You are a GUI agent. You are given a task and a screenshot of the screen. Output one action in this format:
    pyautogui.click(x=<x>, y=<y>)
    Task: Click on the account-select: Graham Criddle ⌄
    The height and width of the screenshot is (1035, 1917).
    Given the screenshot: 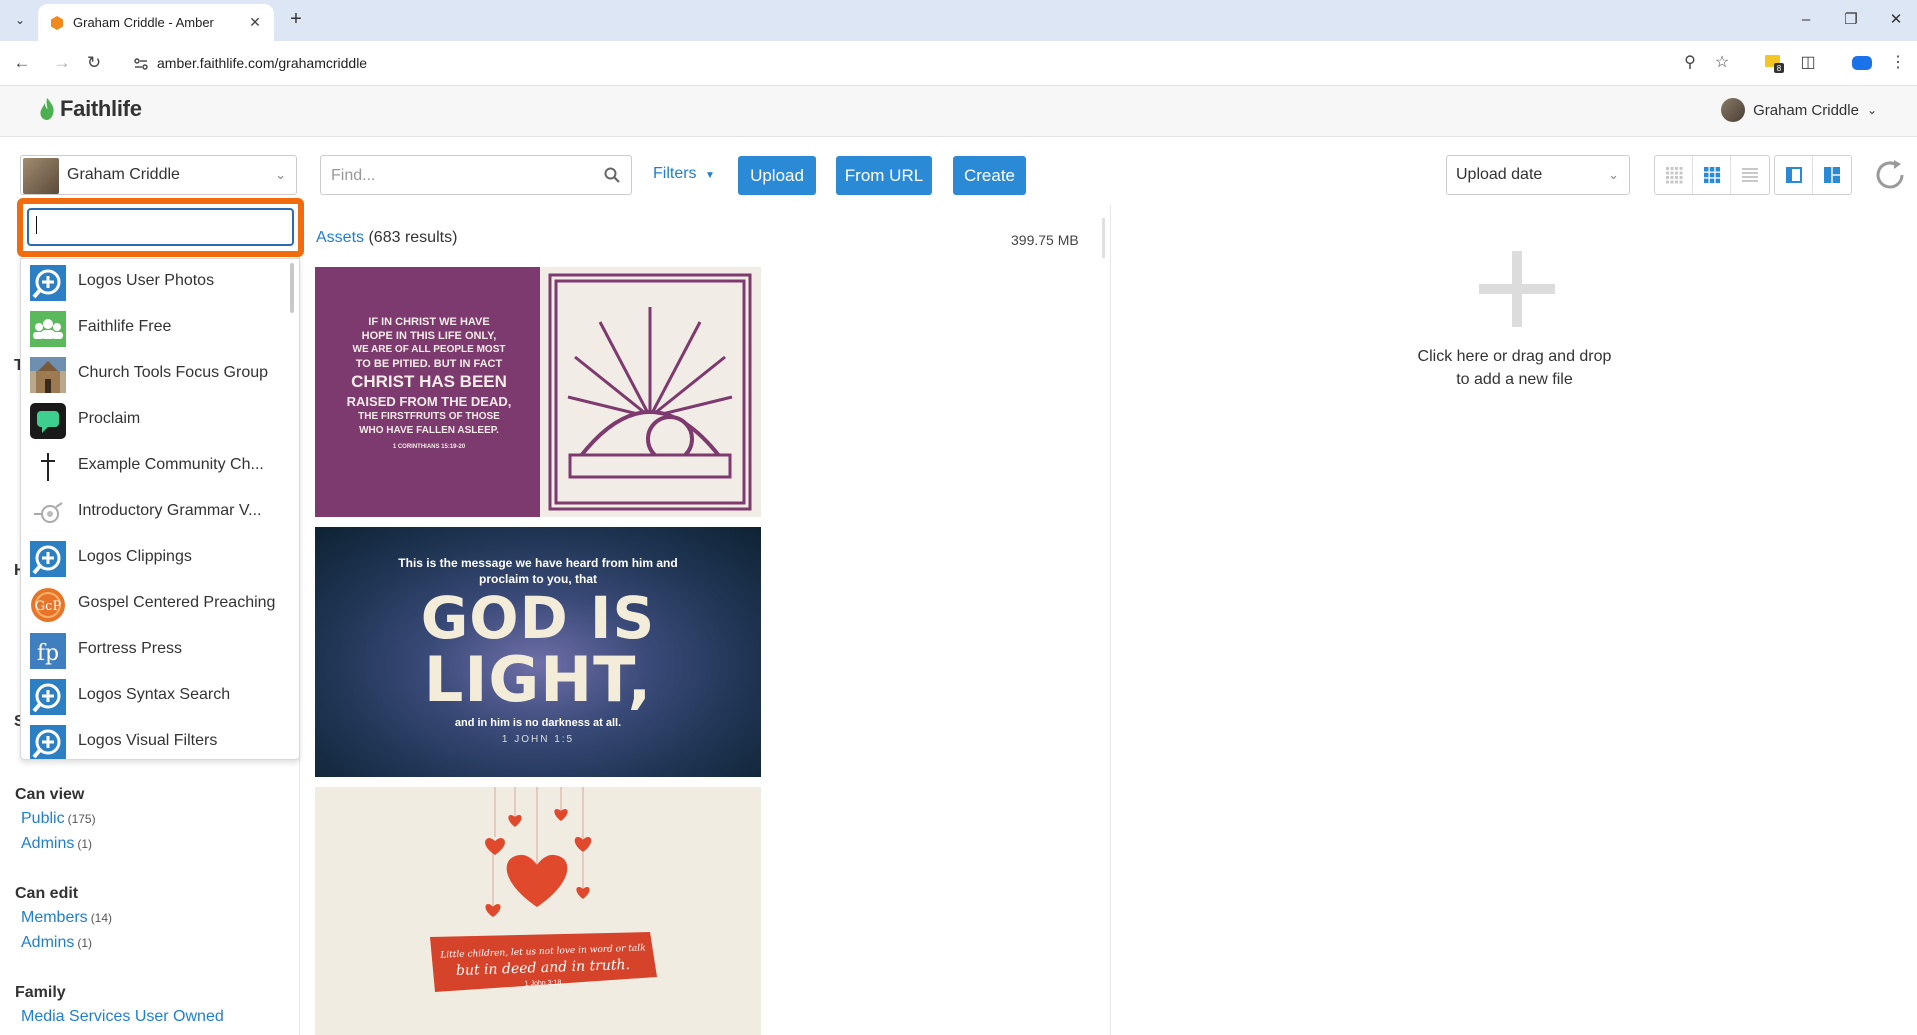 What is the action you would take?
    pyautogui.click(x=158, y=175)
    